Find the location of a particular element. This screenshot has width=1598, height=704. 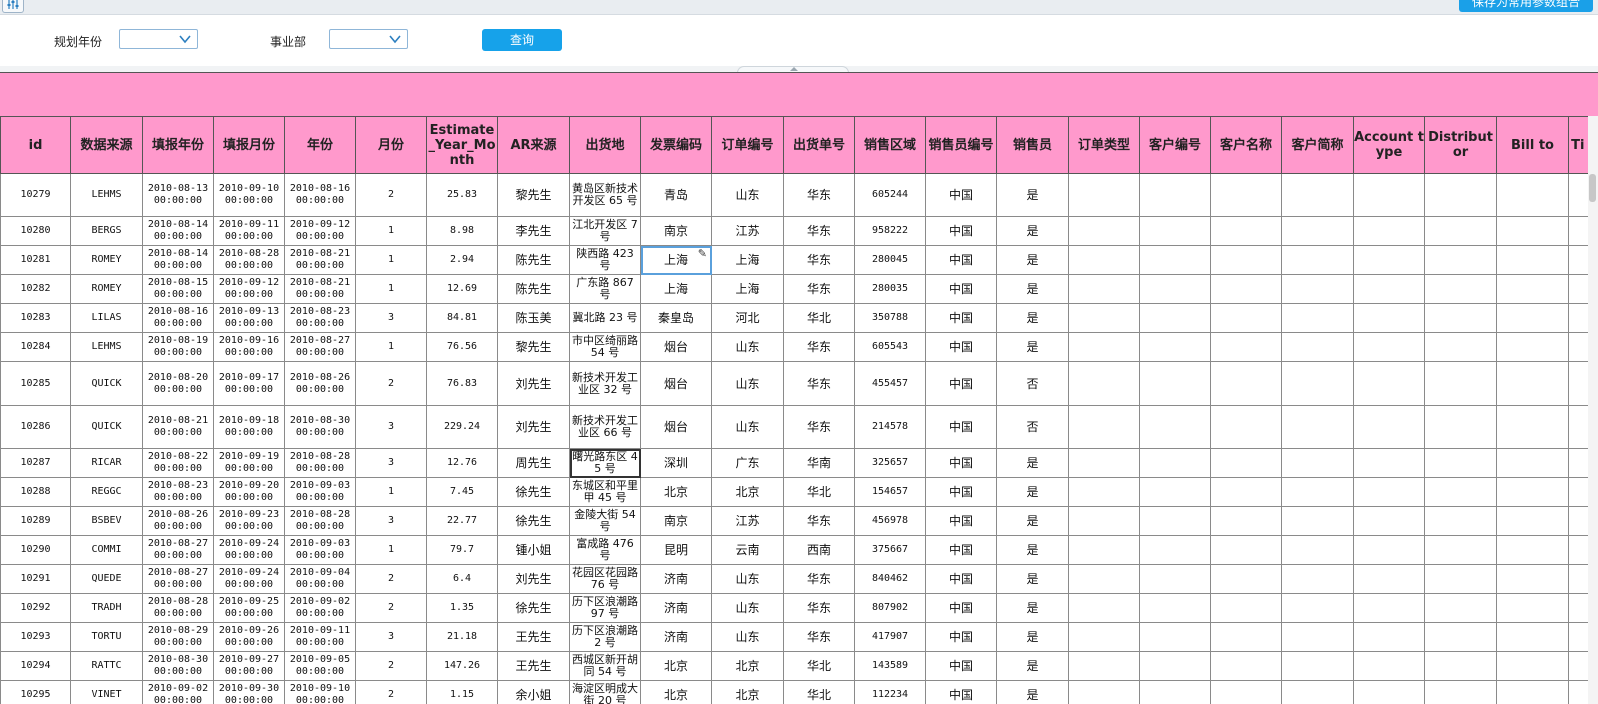

column-header: 销售员编号 is located at coordinates (961, 145).